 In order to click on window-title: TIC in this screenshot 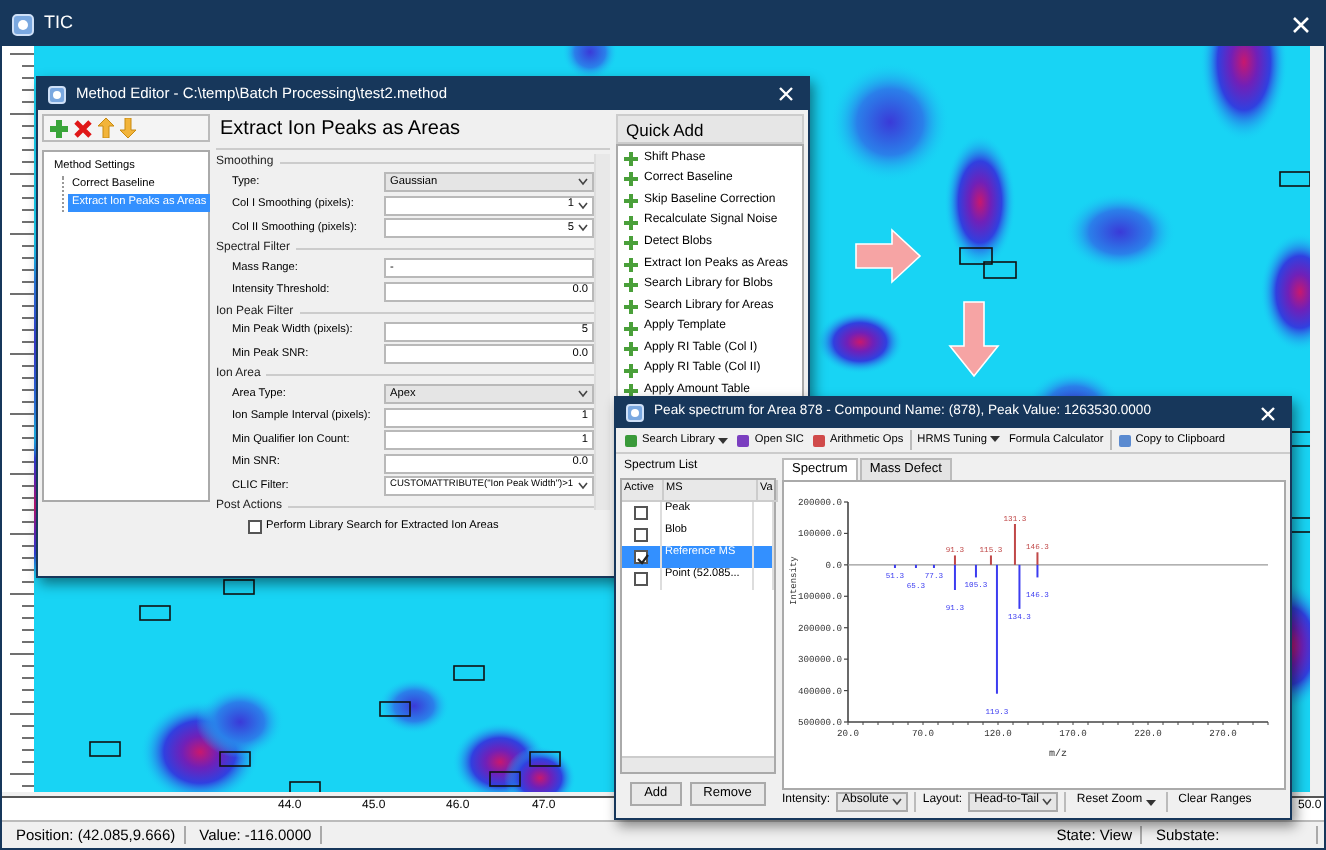, I will do `click(58, 24)`.